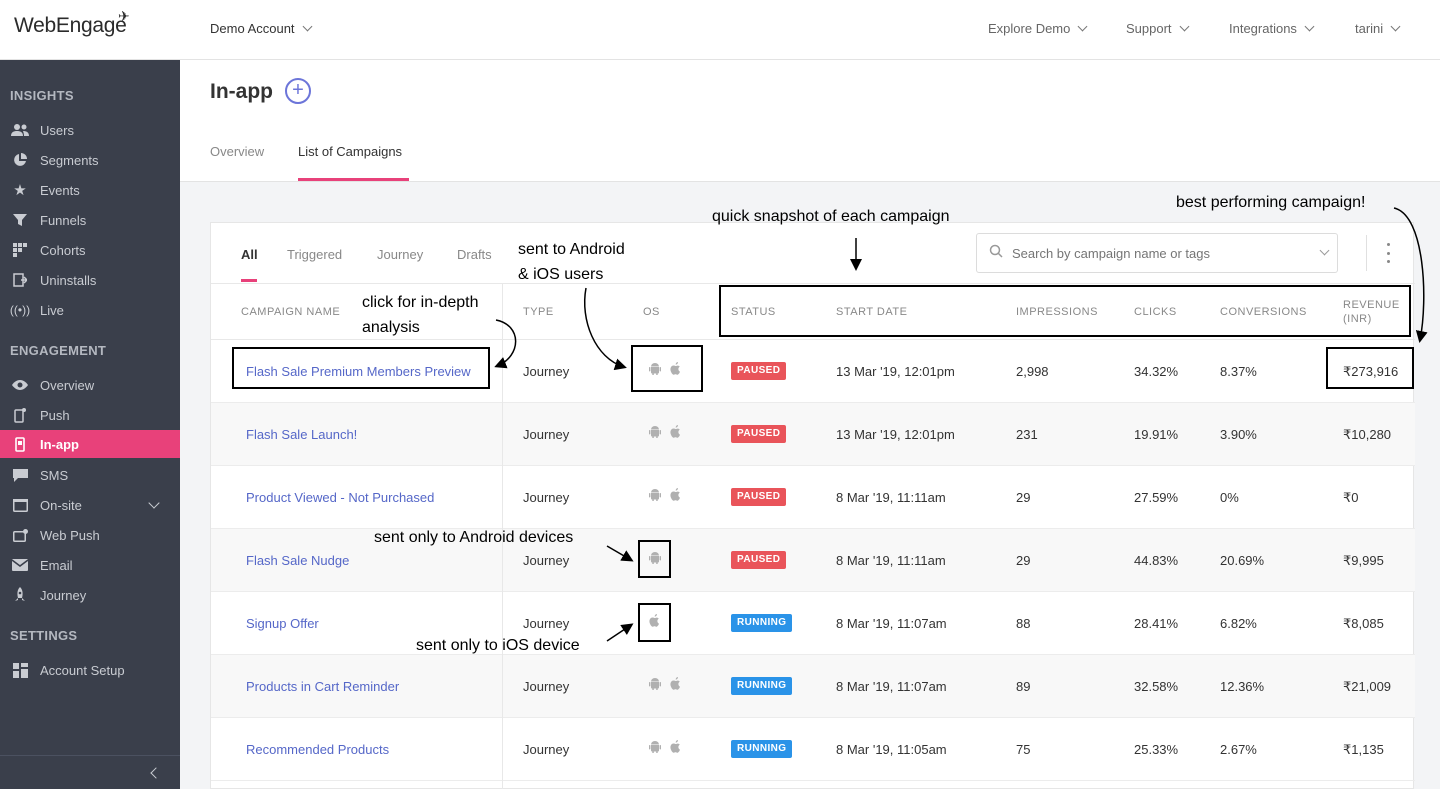  What do you see at coordinates (1038, 28) in the screenshot?
I see `nav-explore-demo: Explore Demo` at bounding box center [1038, 28].